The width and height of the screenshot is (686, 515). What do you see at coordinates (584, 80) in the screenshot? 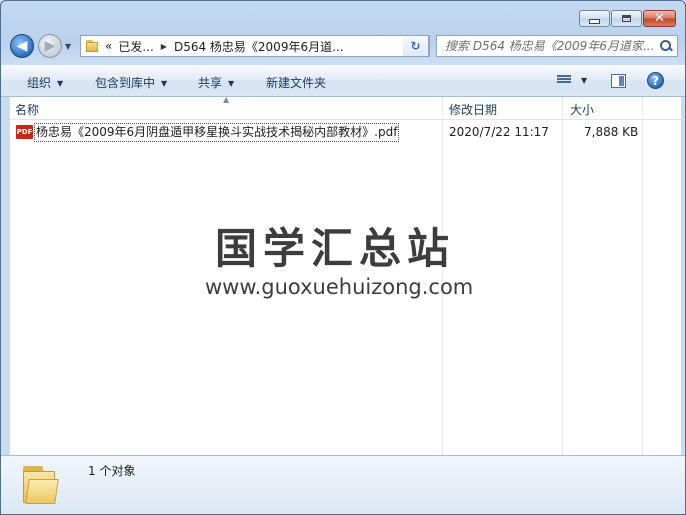
I see `view-options-dropdown-icon: ▼` at bounding box center [584, 80].